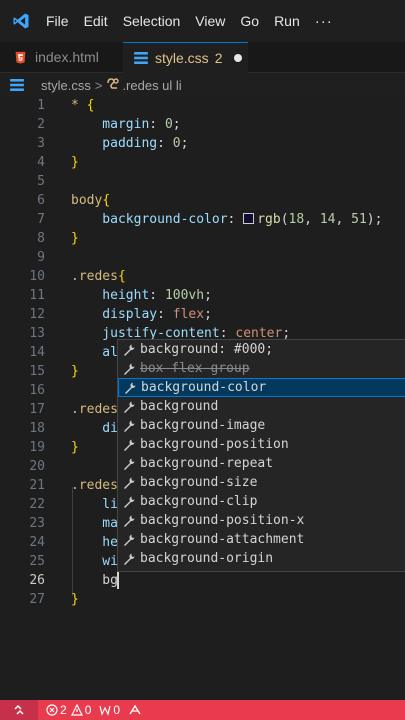  I want to click on code-line: 27}, so click(202, 599).